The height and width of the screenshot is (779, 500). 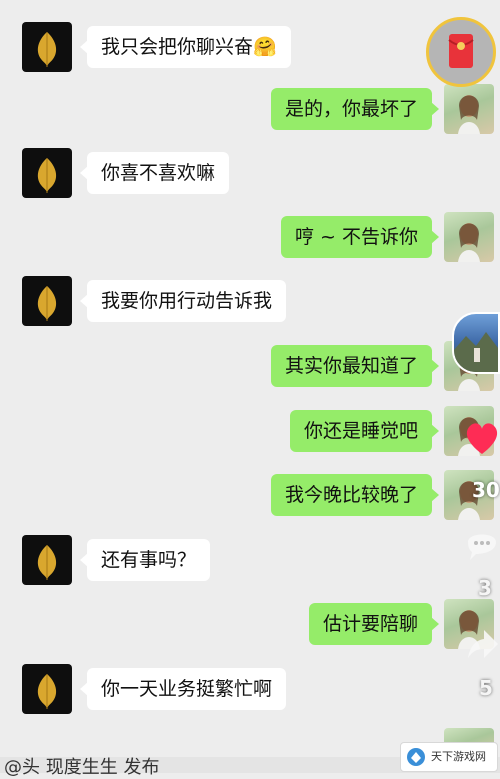 What do you see at coordinates (355, 366) in the screenshot?
I see `message-bubble-outgoing: 其实你最知道了` at bounding box center [355, 366].